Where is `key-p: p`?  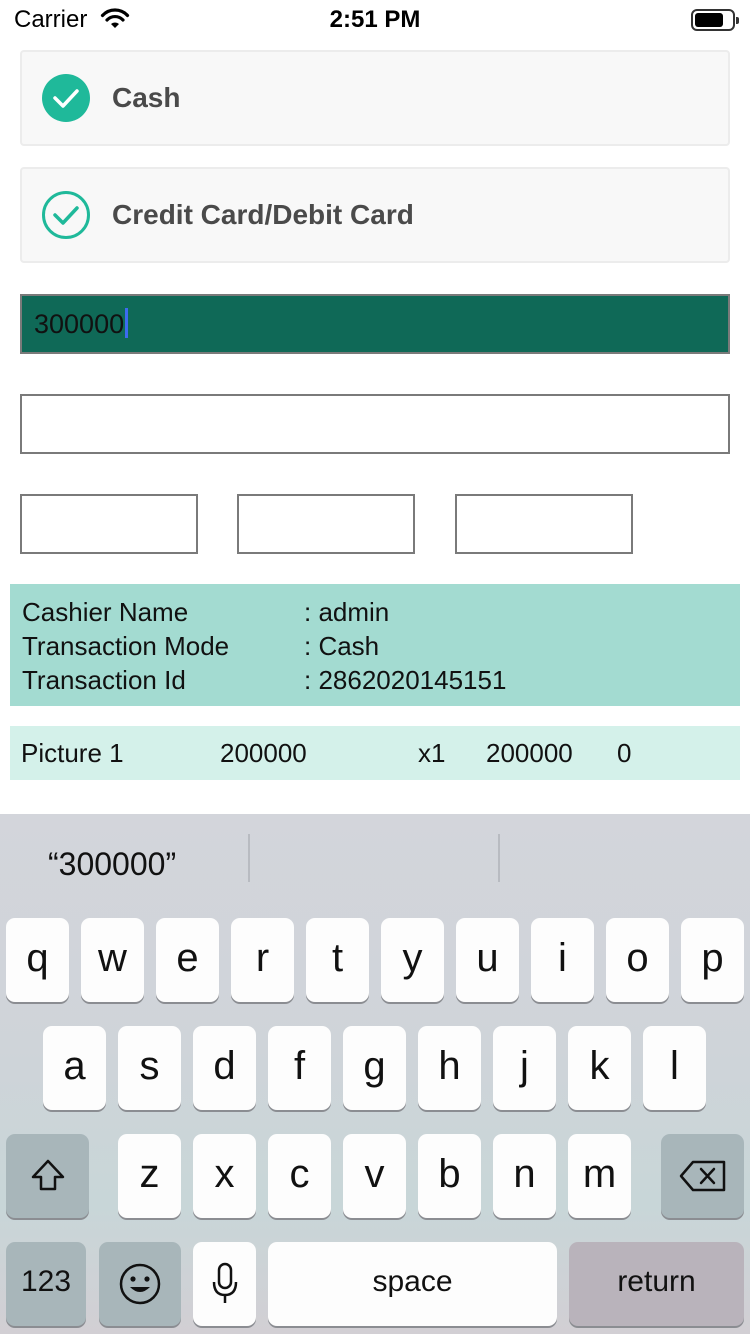
key-p: p is located at coordinates (712, 960).